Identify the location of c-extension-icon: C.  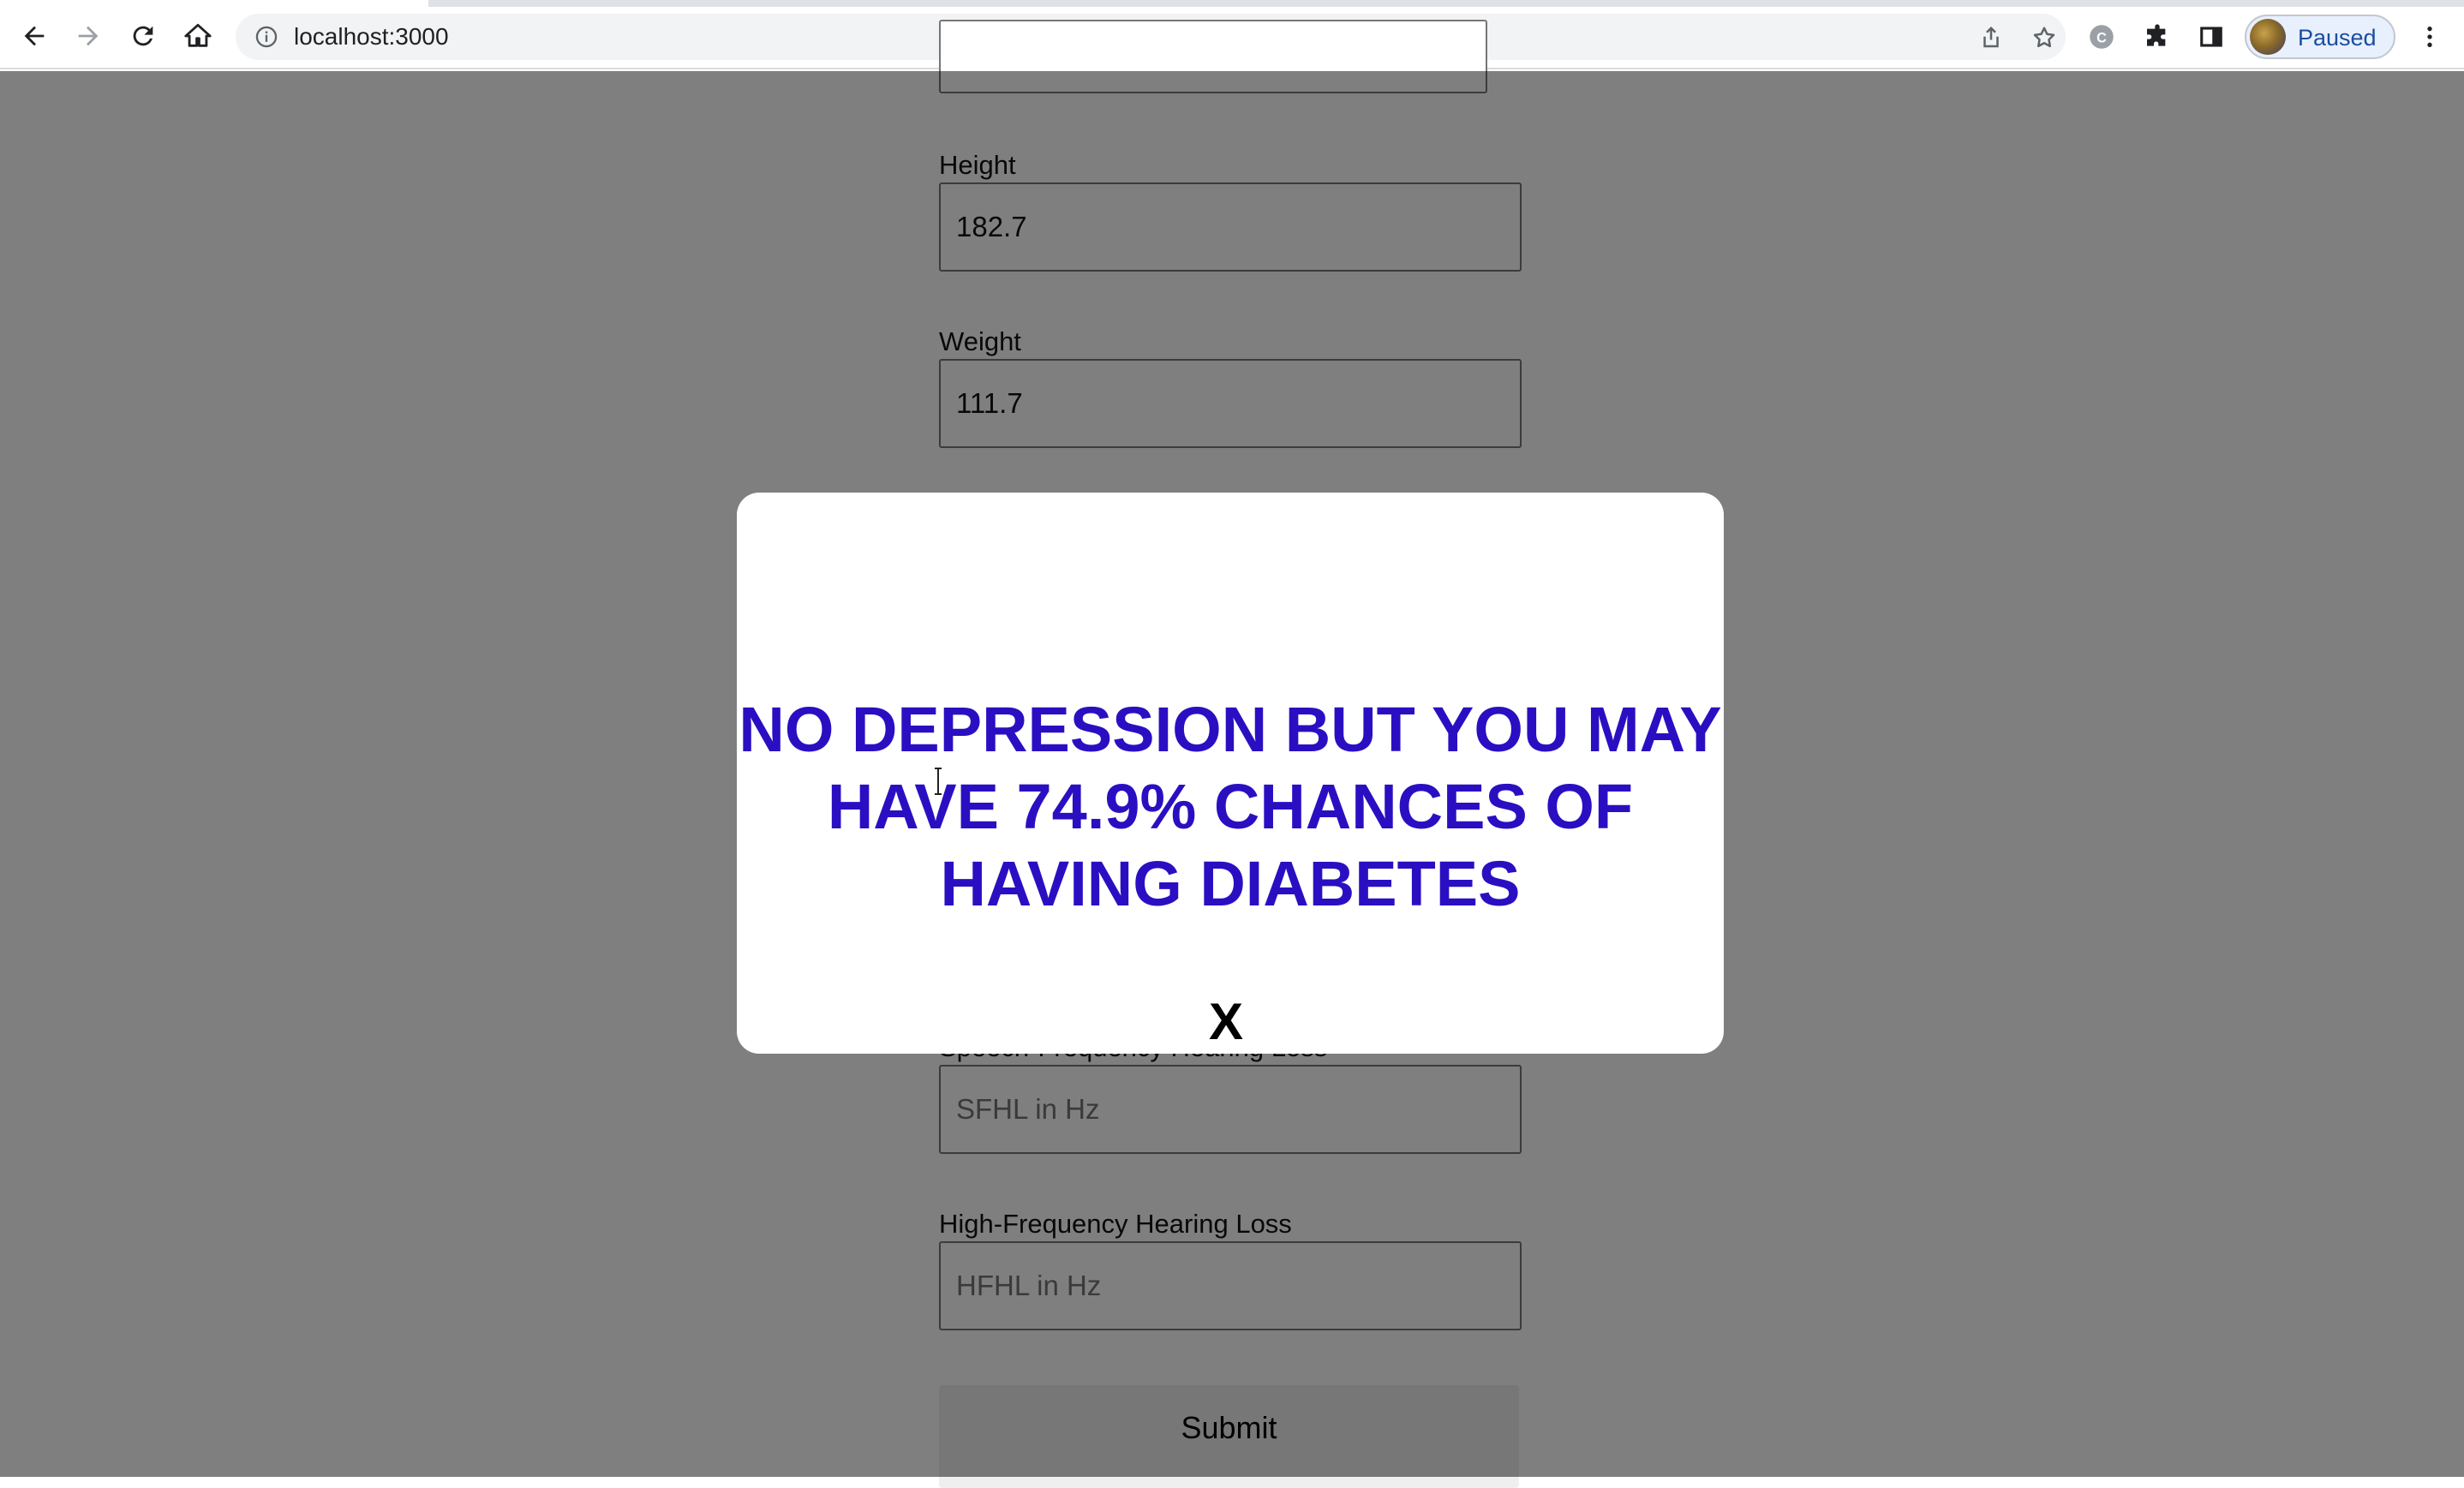
(2101, 37).